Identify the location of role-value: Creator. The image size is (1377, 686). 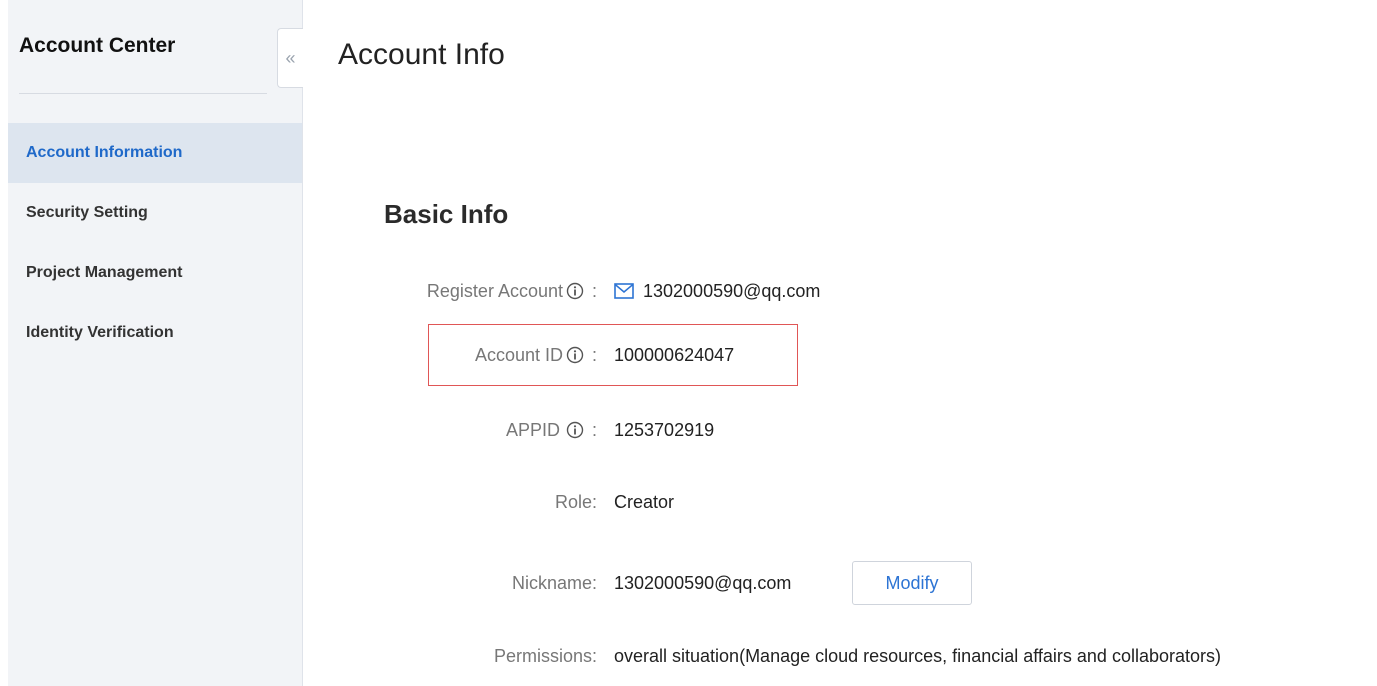
(644, 501).